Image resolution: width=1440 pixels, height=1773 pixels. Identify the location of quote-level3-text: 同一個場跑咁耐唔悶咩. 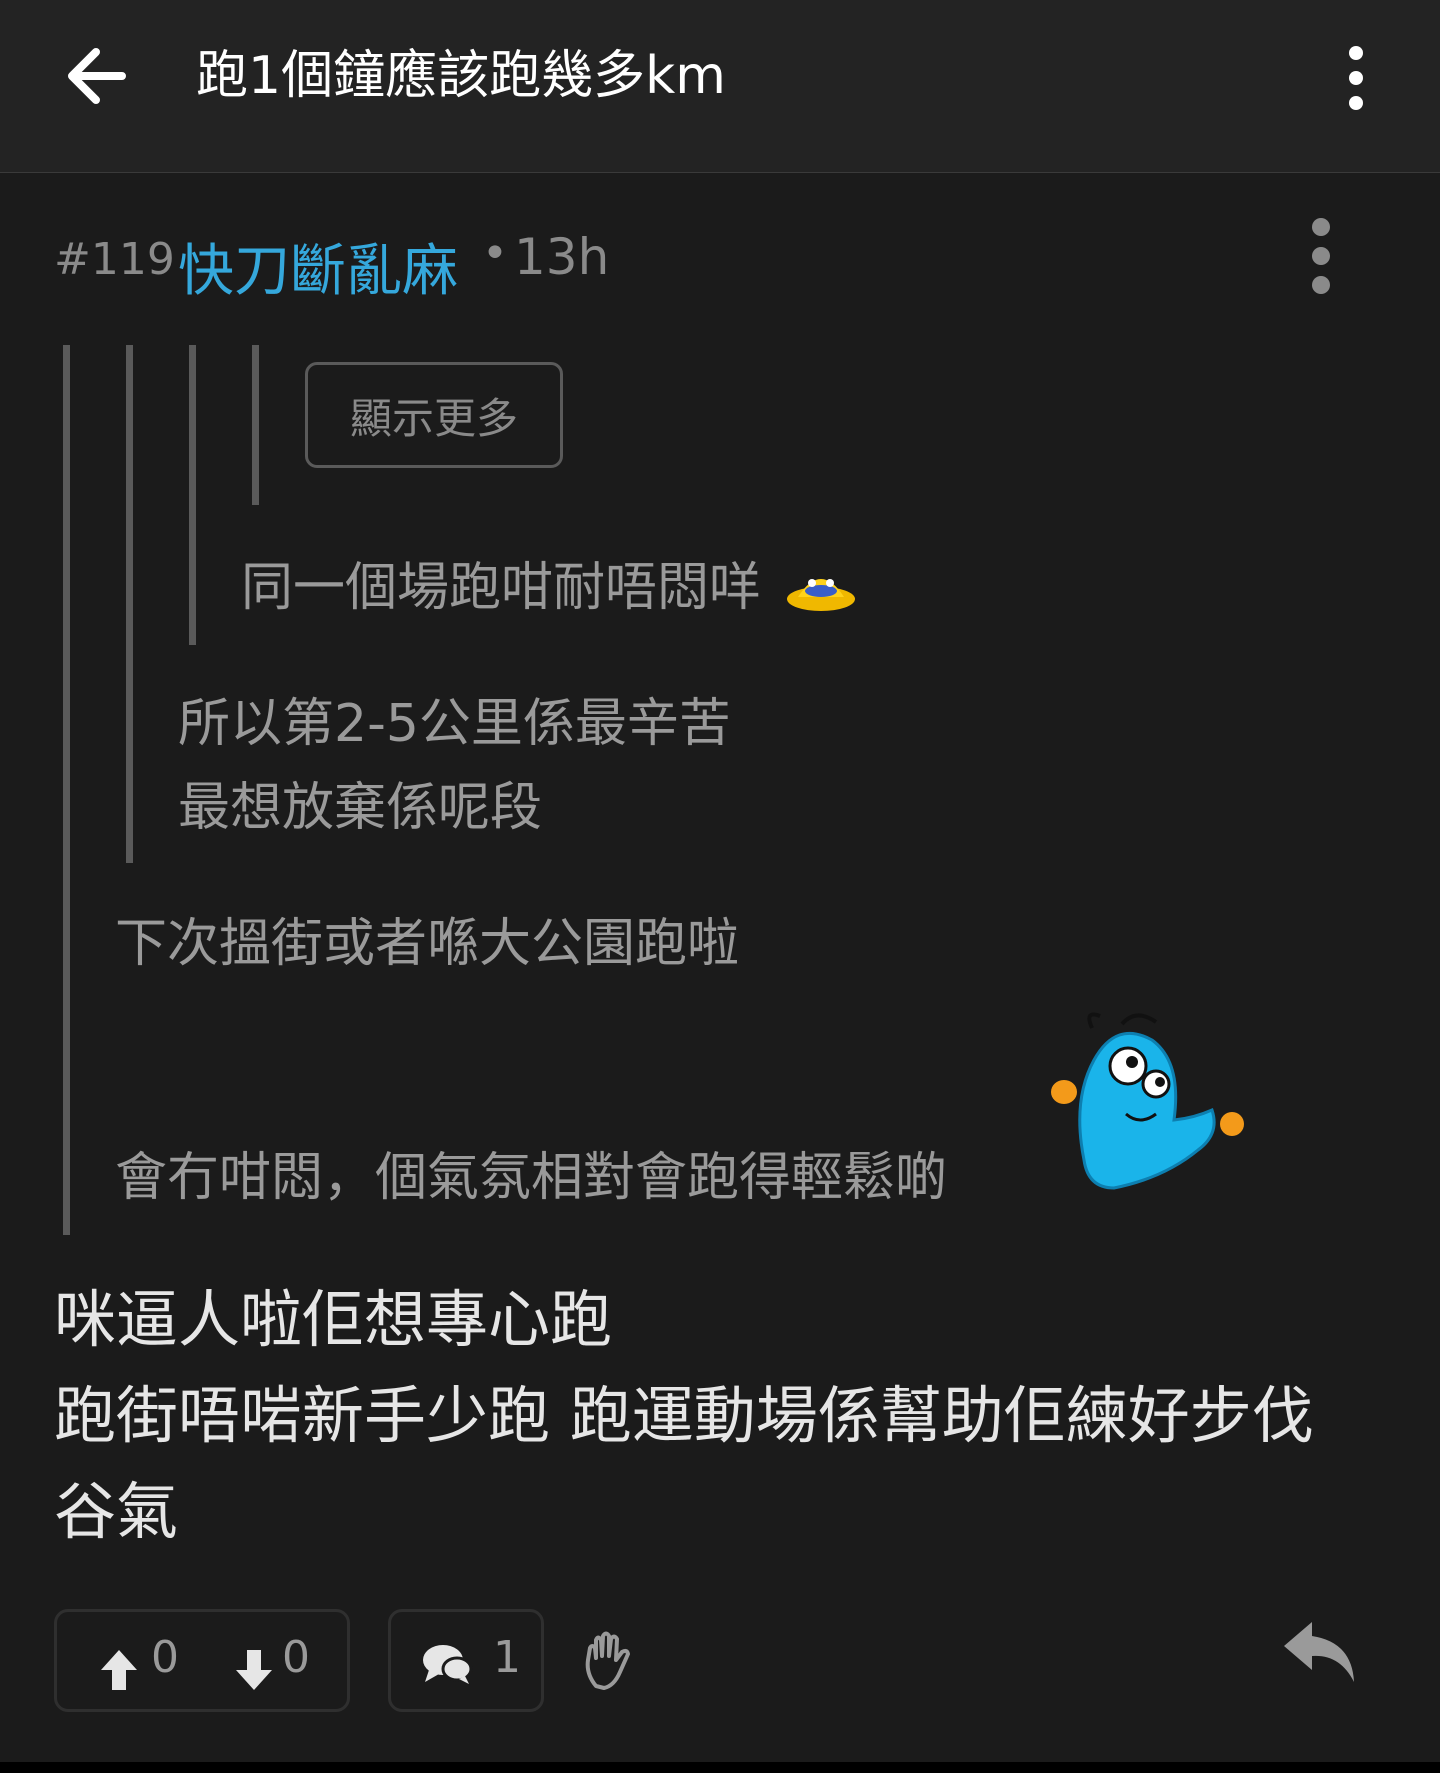
(501, 588).